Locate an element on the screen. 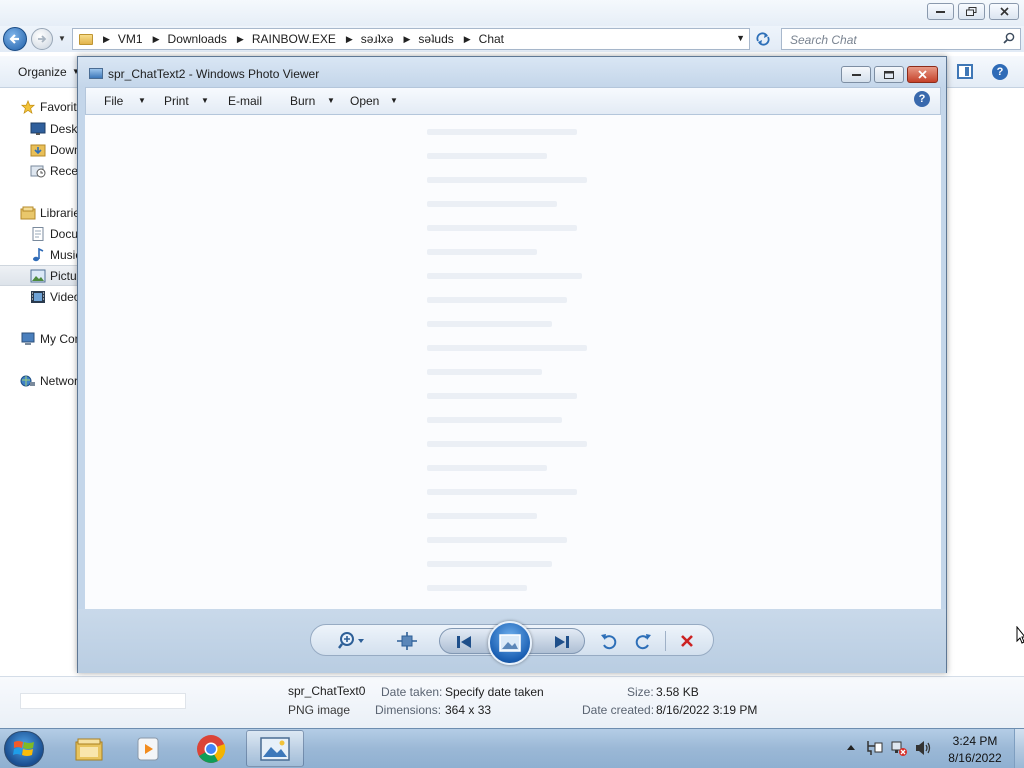  actual-size-icon is located at coordinates (407, 641).